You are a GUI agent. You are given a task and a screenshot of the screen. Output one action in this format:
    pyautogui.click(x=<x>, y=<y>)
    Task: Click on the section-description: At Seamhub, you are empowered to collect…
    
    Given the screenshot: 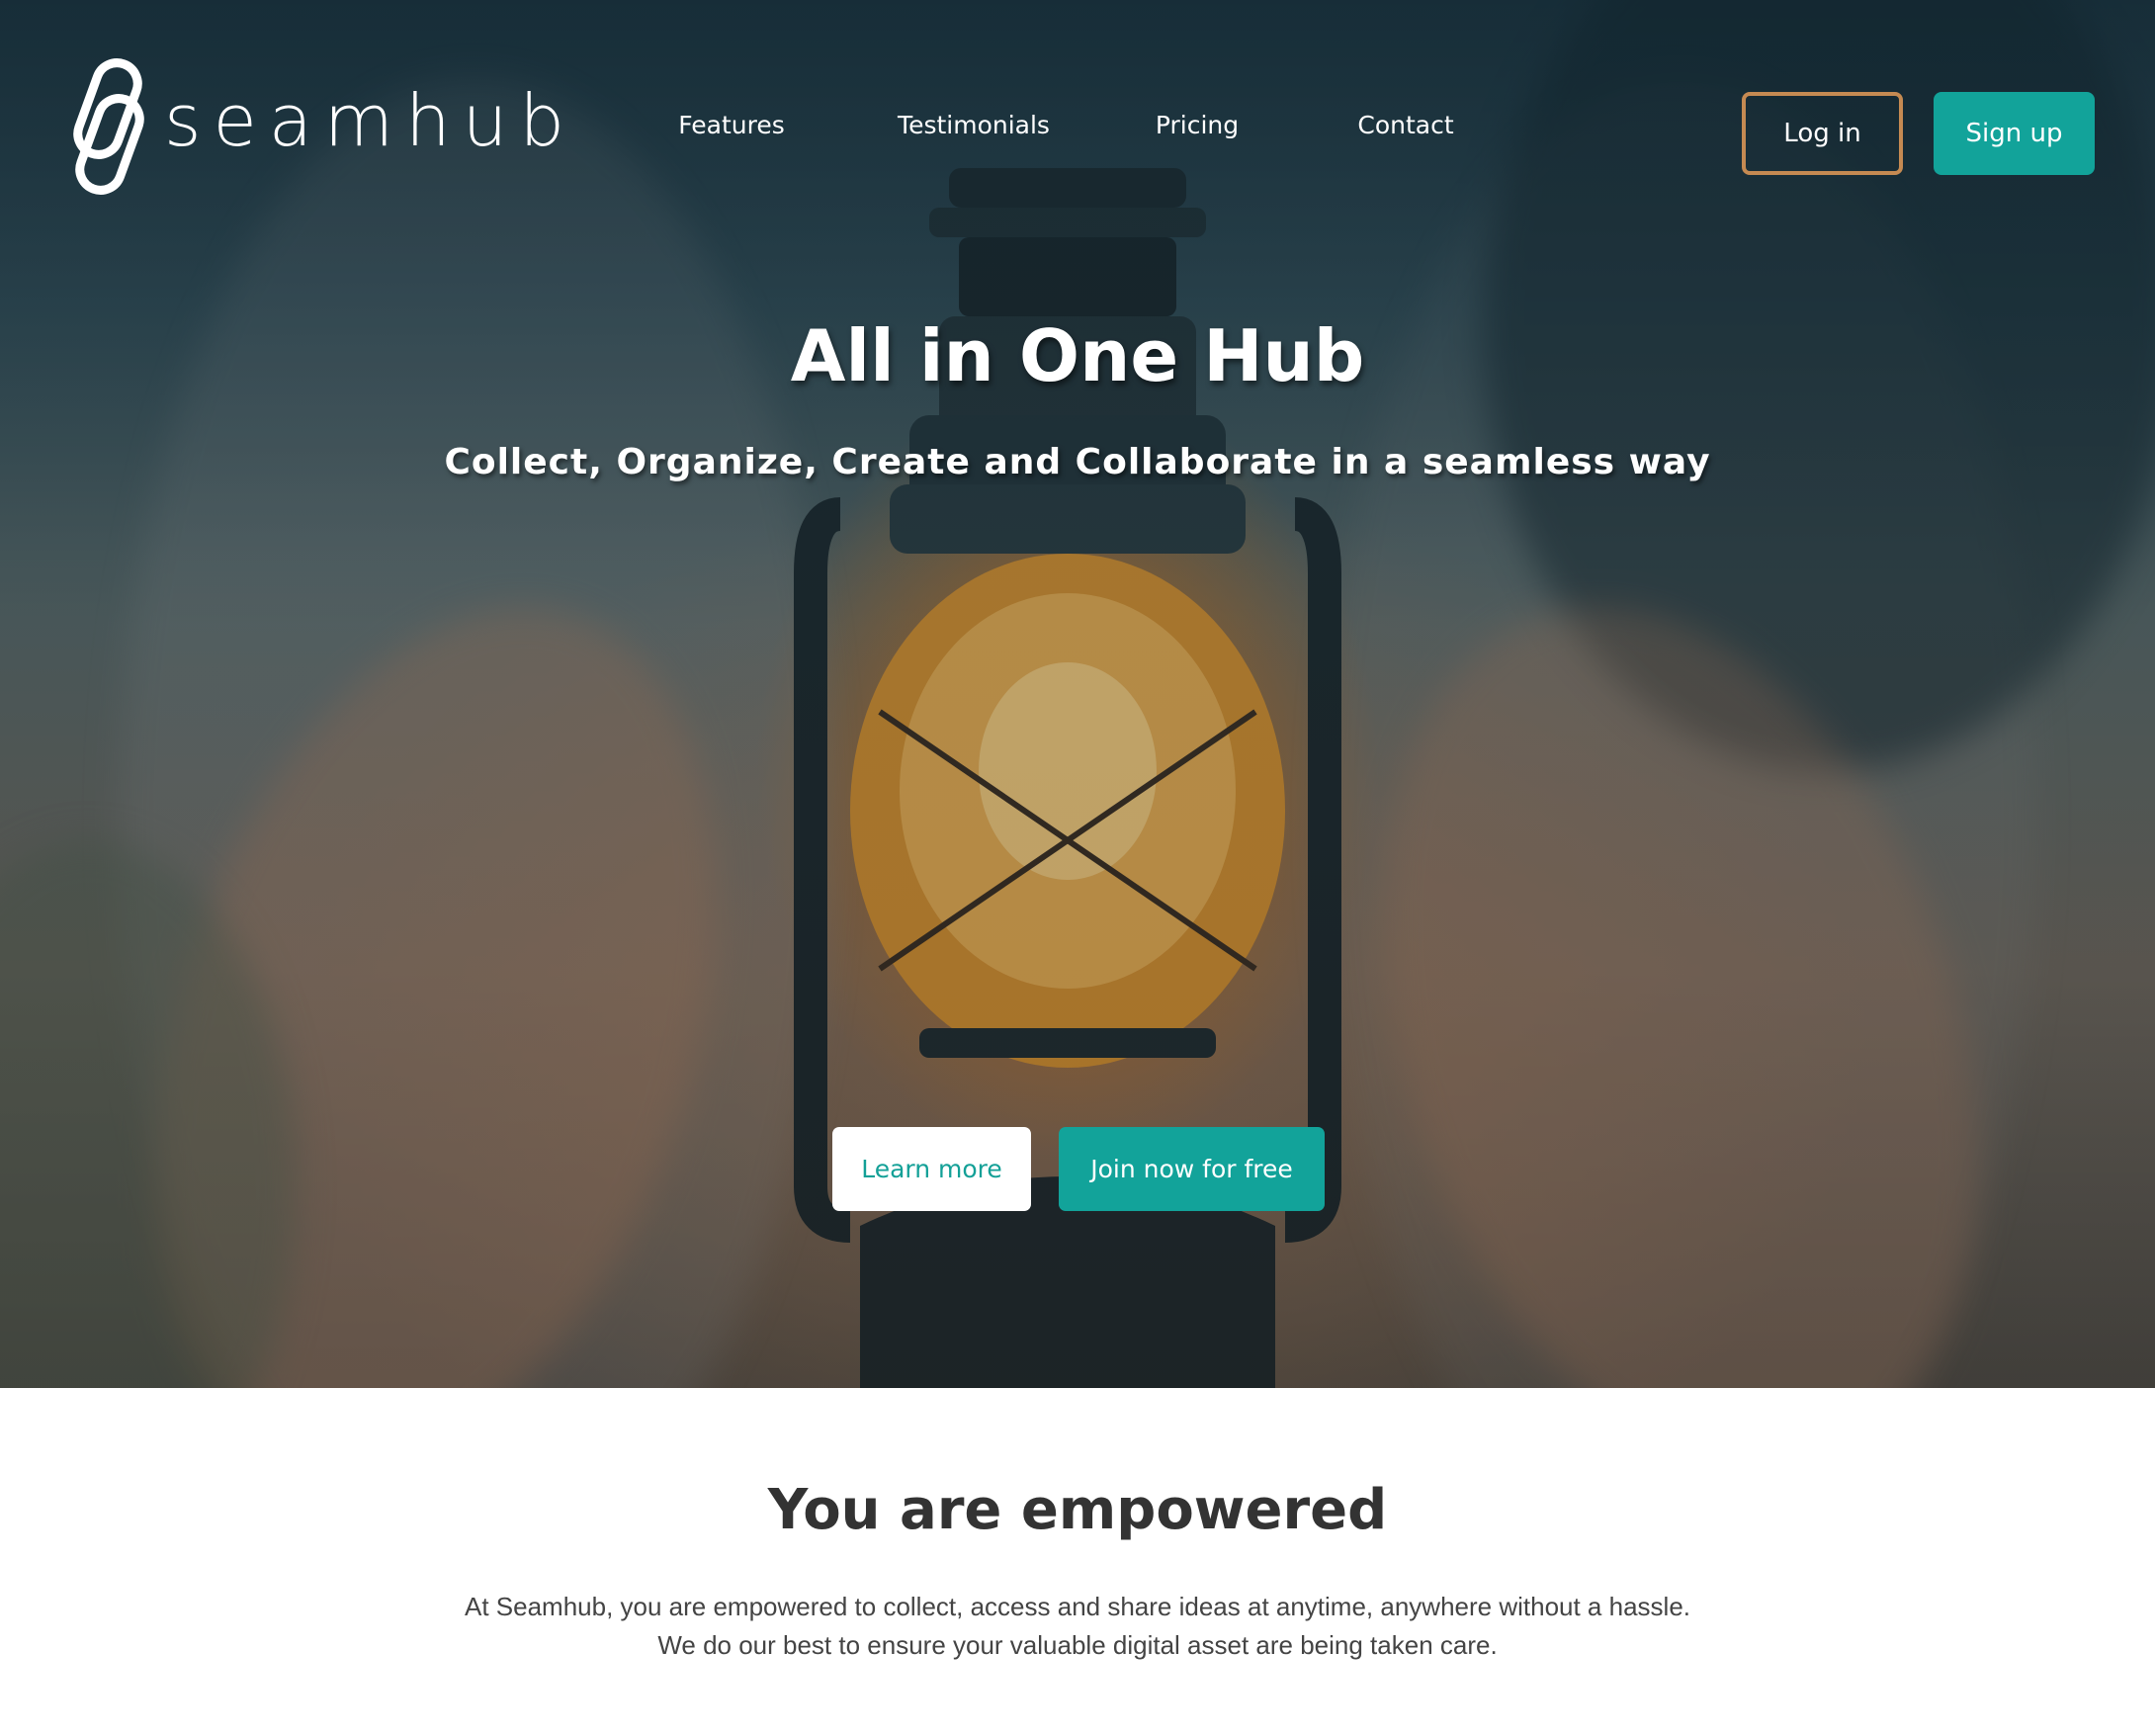 What is the action you would take?
    pyautogui.click(x=1077, y=1626)
    